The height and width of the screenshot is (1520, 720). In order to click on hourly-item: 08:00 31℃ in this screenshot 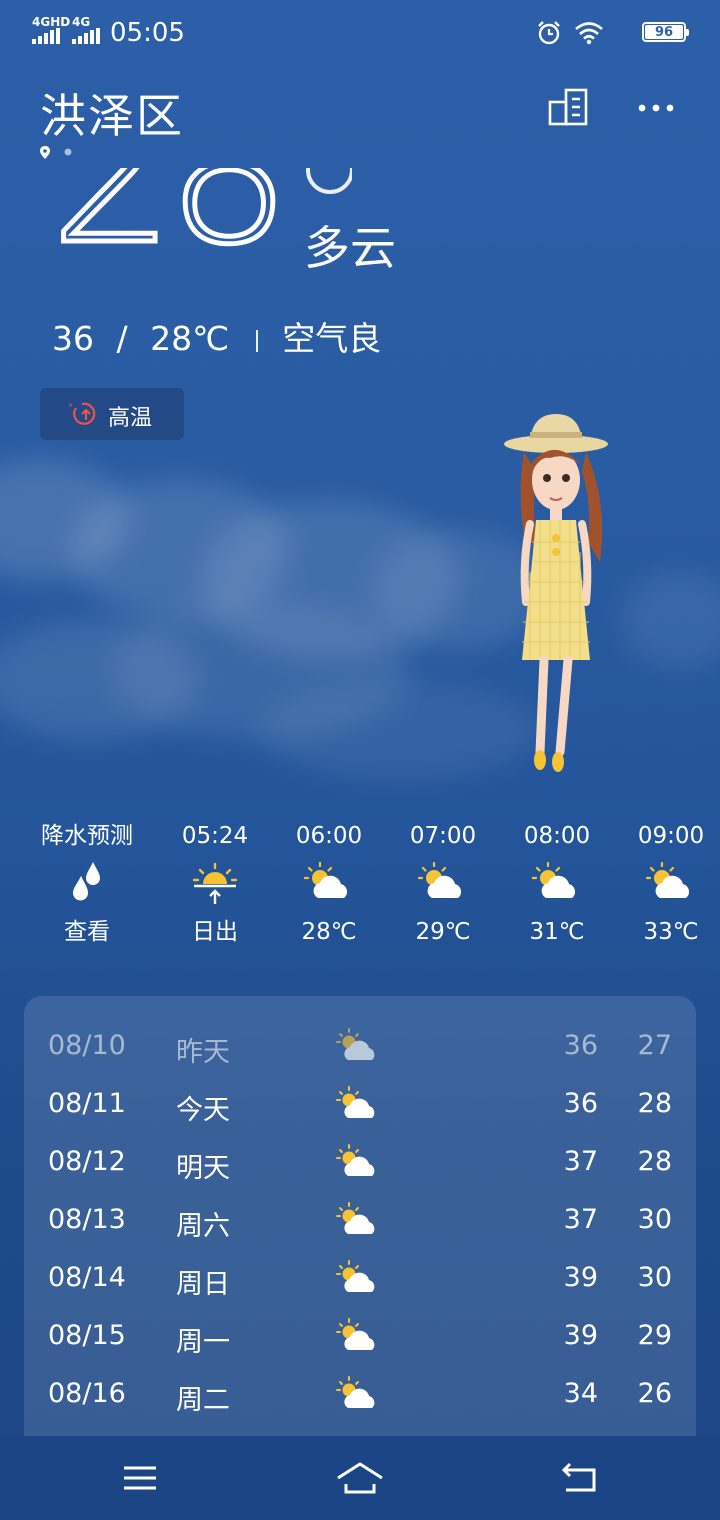, I will do `click(557, 884)`.